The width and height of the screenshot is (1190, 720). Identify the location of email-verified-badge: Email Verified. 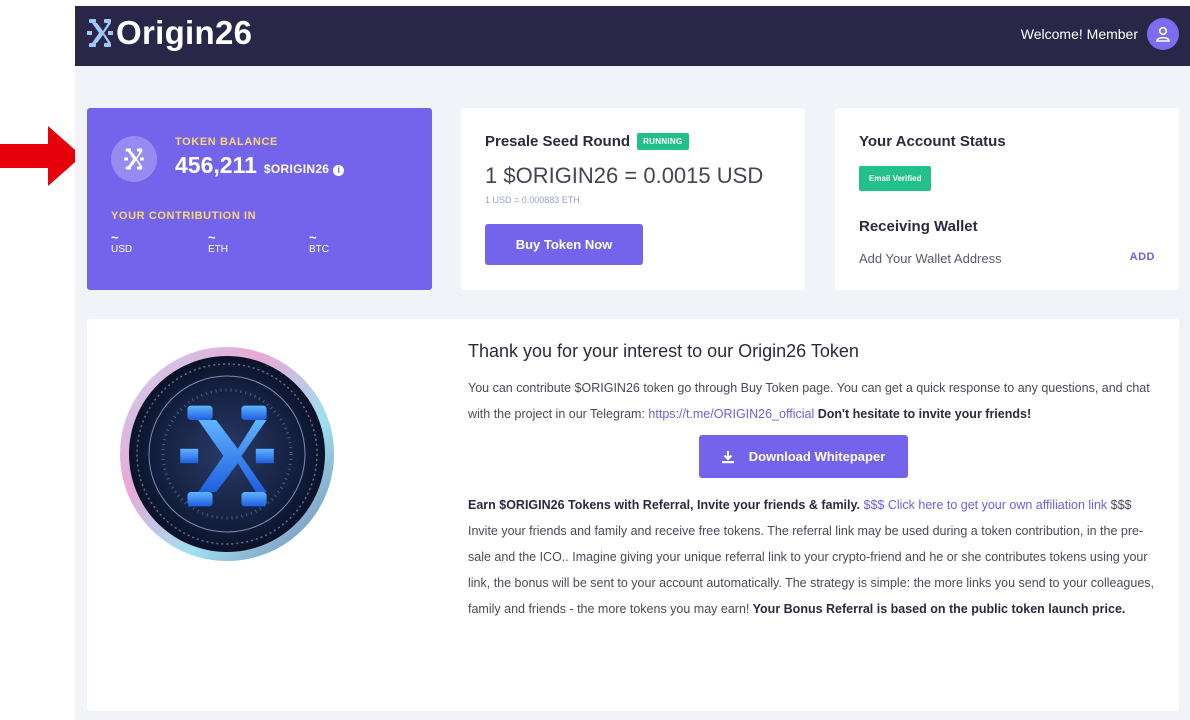
(895, 178).